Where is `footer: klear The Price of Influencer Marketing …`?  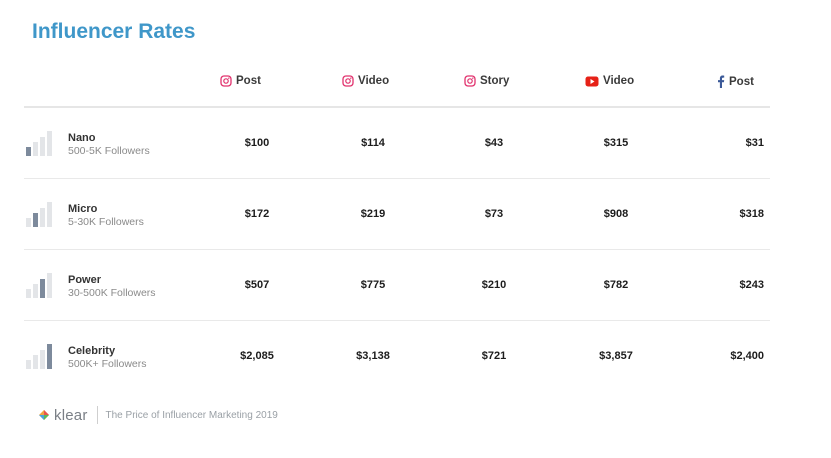 footer: klear The Price of Influencer Marketing … is located at coordinates (158, 415).